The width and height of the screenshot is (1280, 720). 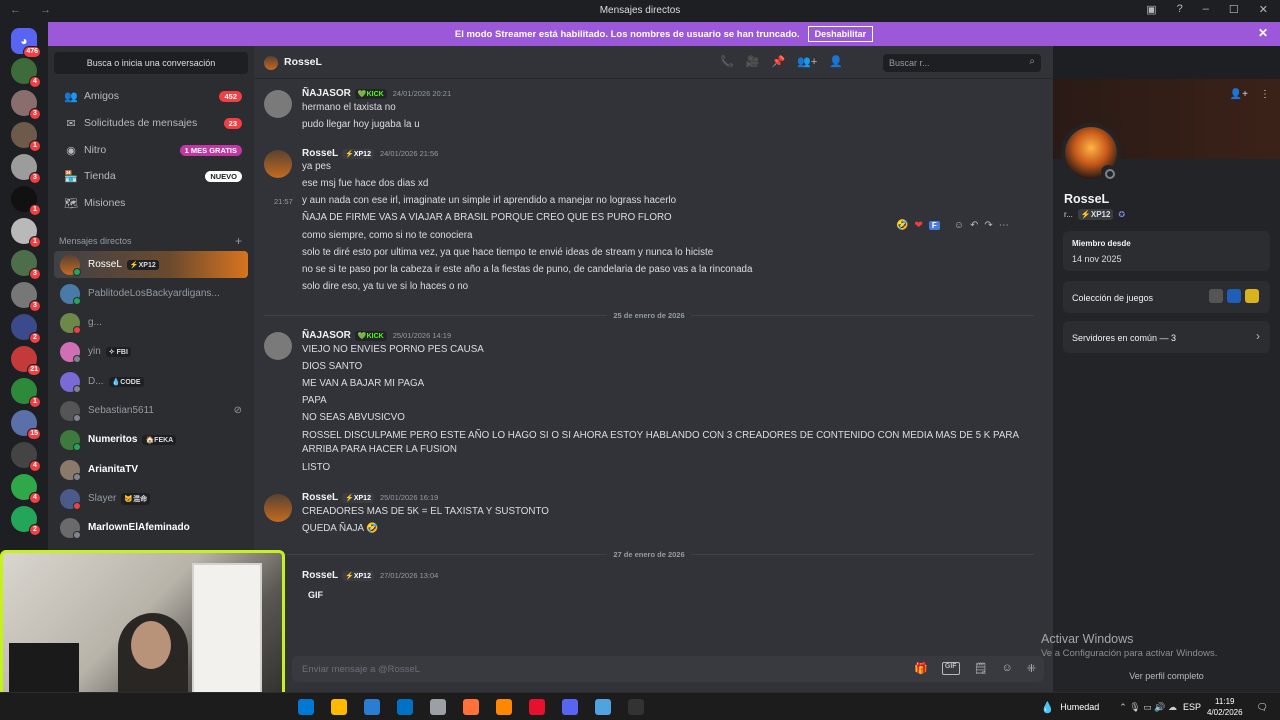 I want to click on nav-friends: 👥 Amigos 452, so click(x=151, y=96).